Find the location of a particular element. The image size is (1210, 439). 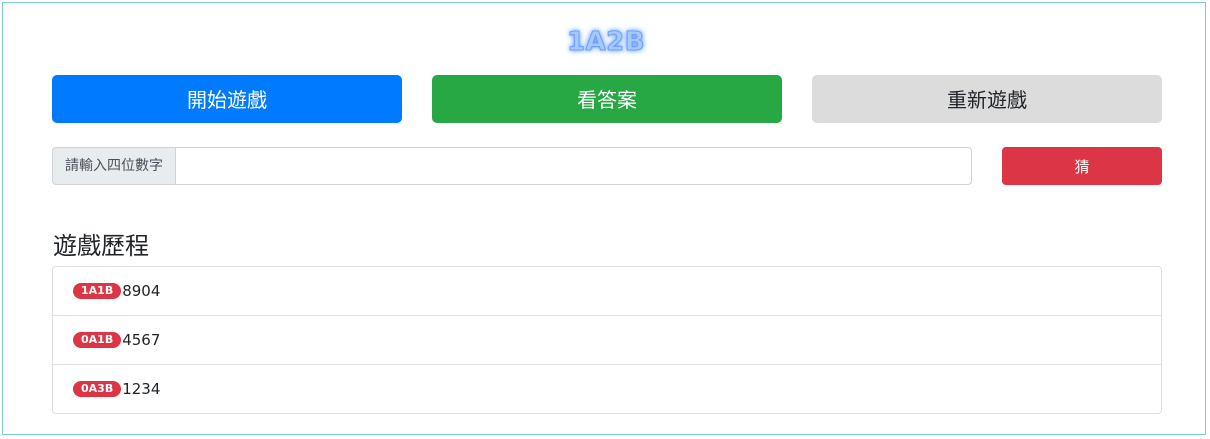

history-heading: 遊戲歷程 is located at coordinates (101, 246).